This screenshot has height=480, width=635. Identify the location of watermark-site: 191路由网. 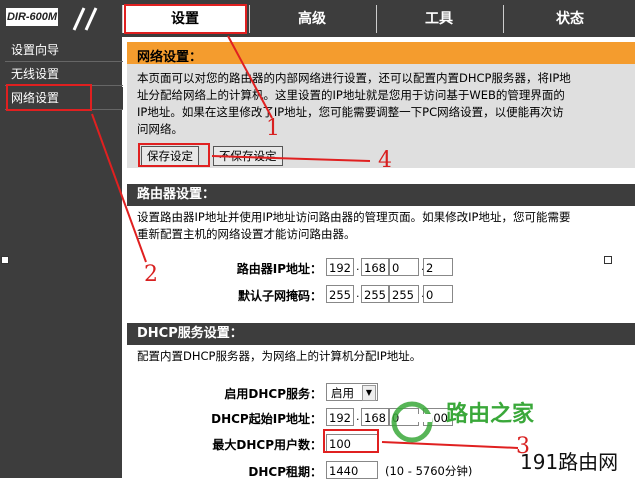
(569, 462).